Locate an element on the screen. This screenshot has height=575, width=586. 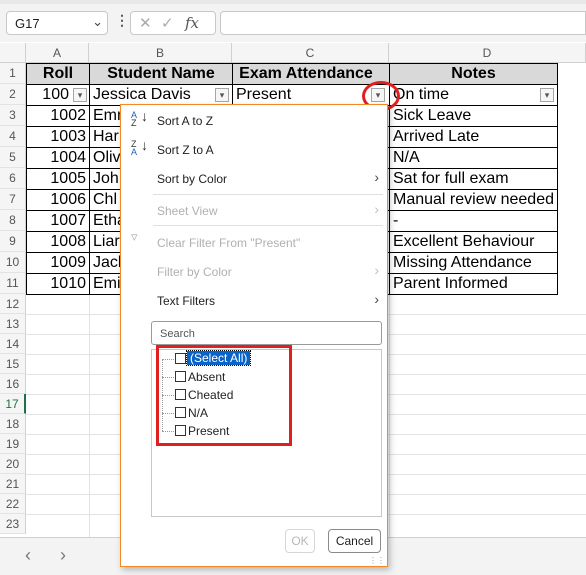
cell-roll: 1008 is located at coordinates (58, 242).